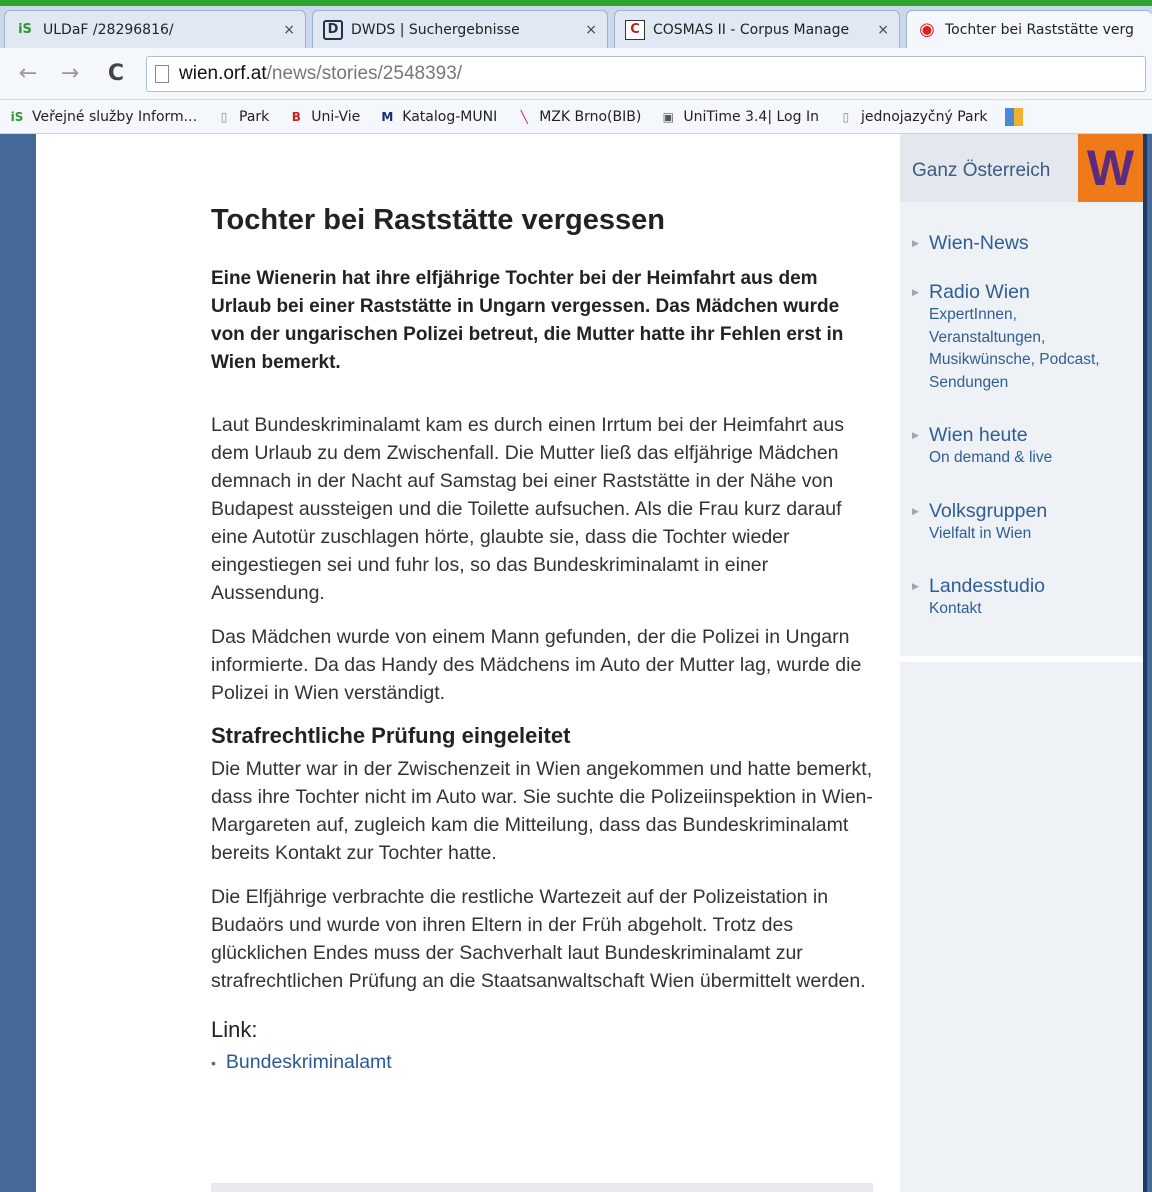  I want to click on sidebar-item-volksgruppen: ▶ Volksgruppen Vielfalt in Wien, so click(1020, 523).